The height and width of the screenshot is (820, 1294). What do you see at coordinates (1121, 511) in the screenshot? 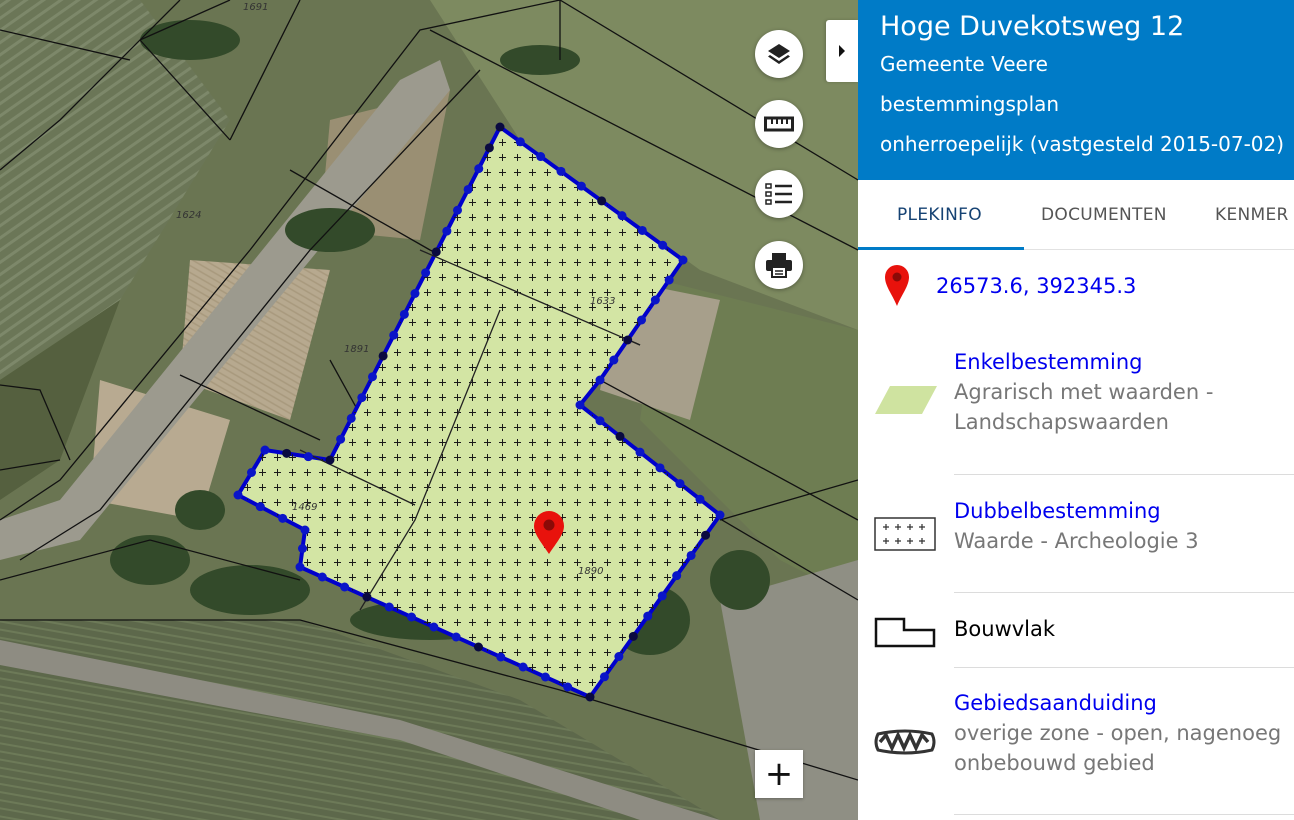
I see `legend-title-link: Dubbelbestemming` at bounding box center [1121, 511].